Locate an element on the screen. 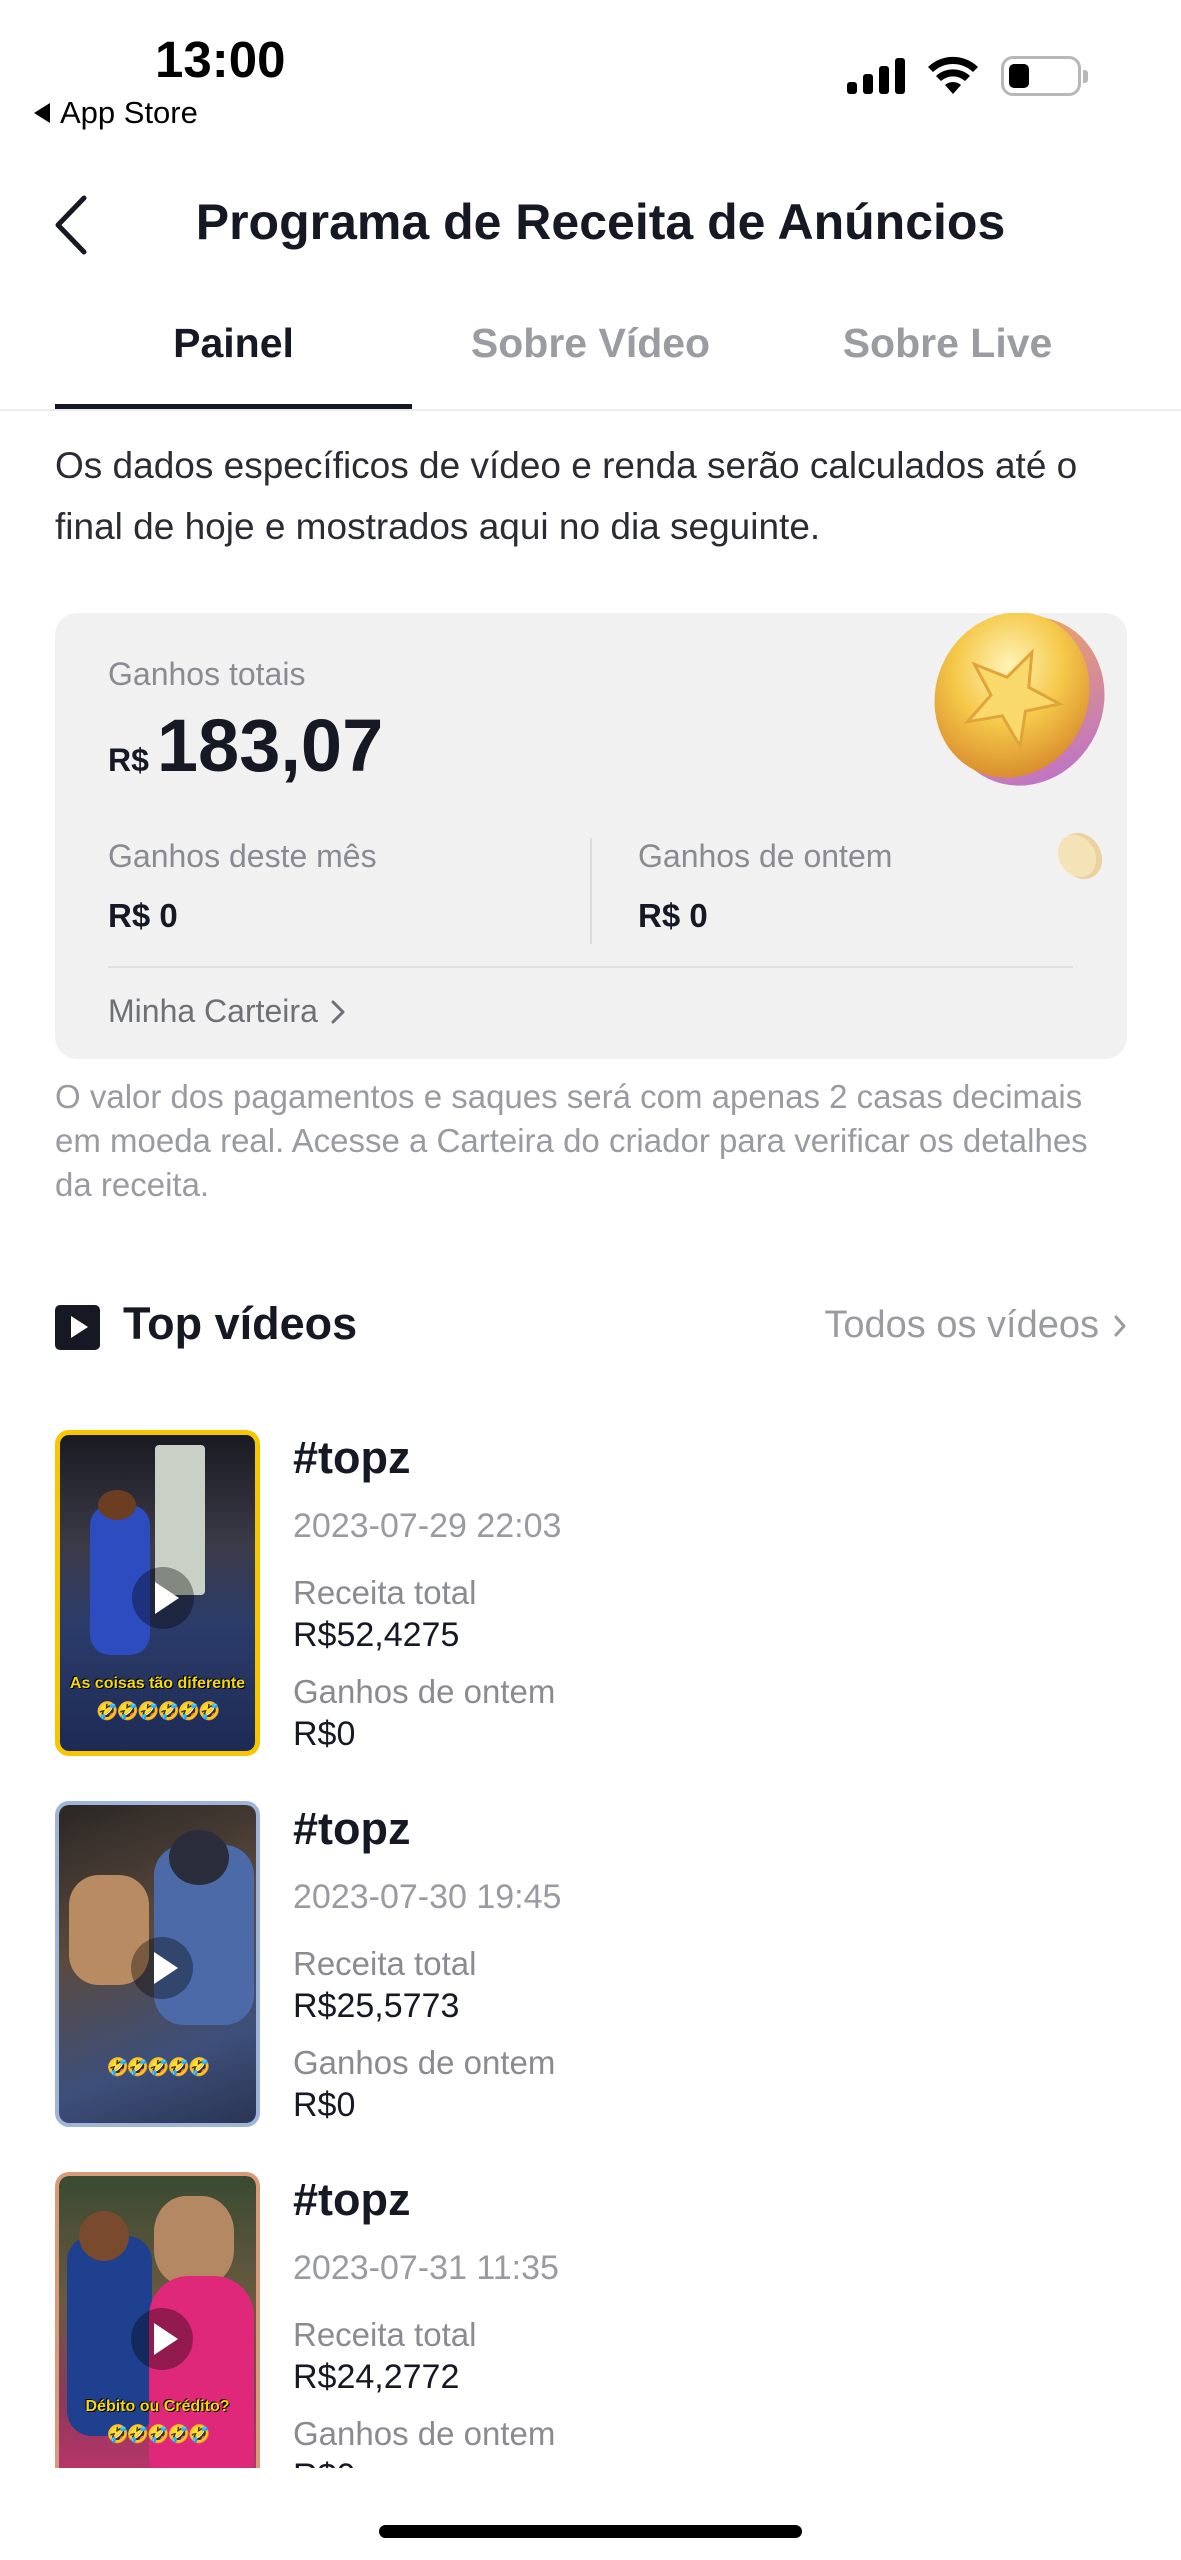 This screenshot has width=1181, height=2560. tab-bar: Painel Sobre Vídeo Sobre Live is located at coordinates (591, 360).